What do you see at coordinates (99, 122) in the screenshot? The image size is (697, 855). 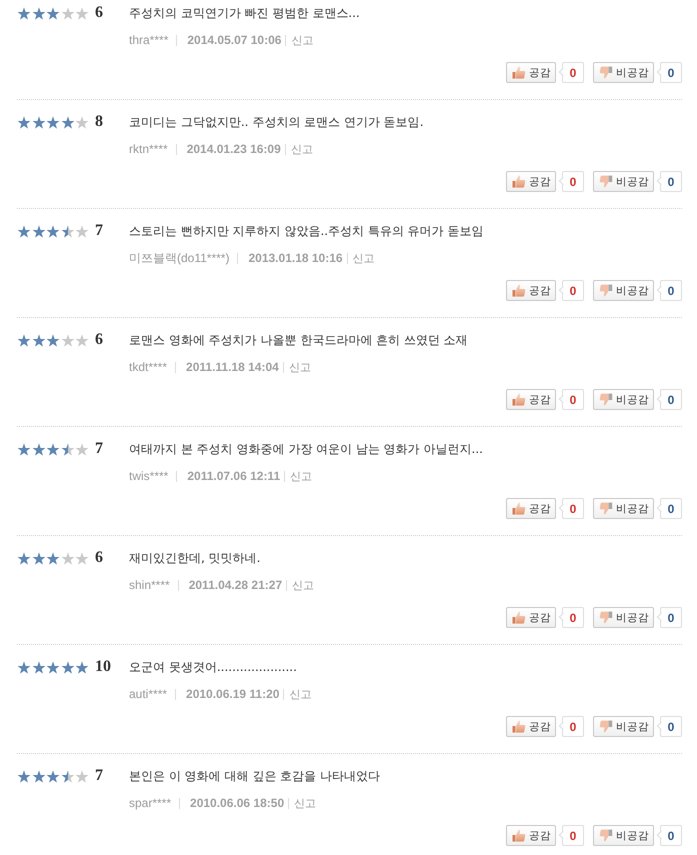 I see `rating-score: 8` at bounding box center [99, 122].